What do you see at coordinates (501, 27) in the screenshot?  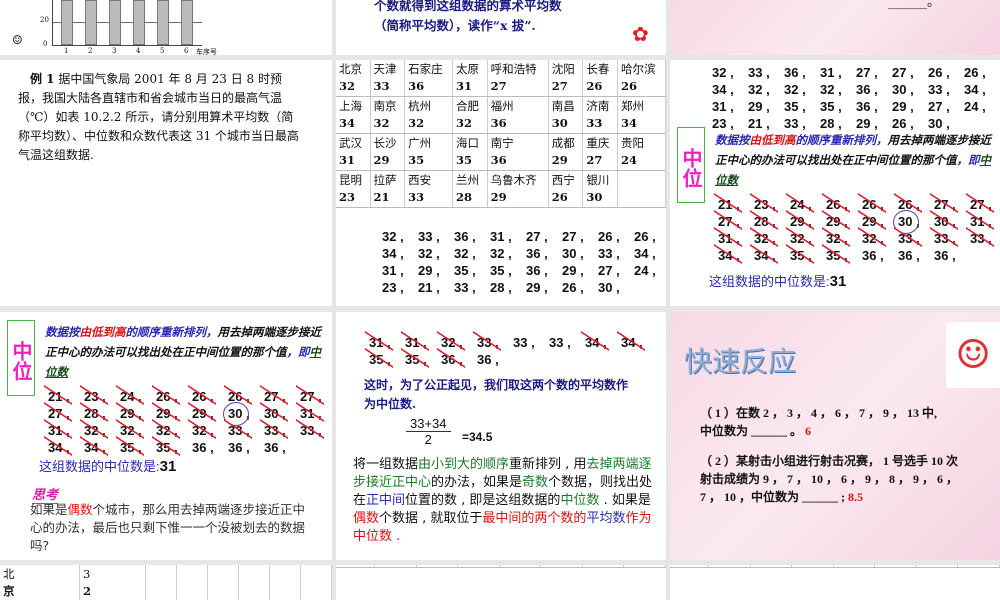 I see `slide-thumbnail-2: 个数就得到这组数据的算术平均数 （简称平均数），读作“x 拔”. ✿` at bounding box center [501, 27].